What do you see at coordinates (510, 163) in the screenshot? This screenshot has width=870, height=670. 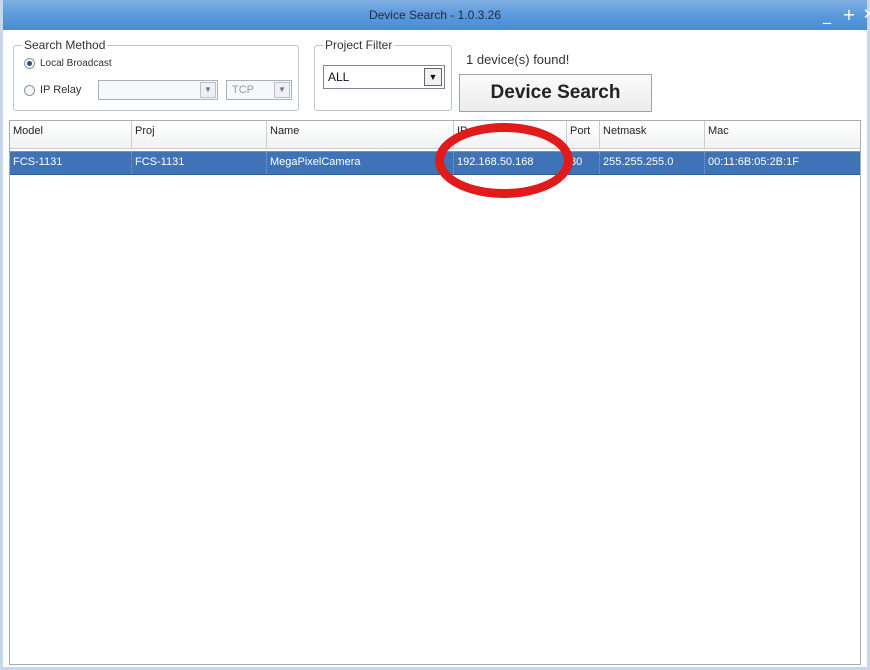 I see `cell-ip: 192.168.50.168` at bounding box center [510, 163].